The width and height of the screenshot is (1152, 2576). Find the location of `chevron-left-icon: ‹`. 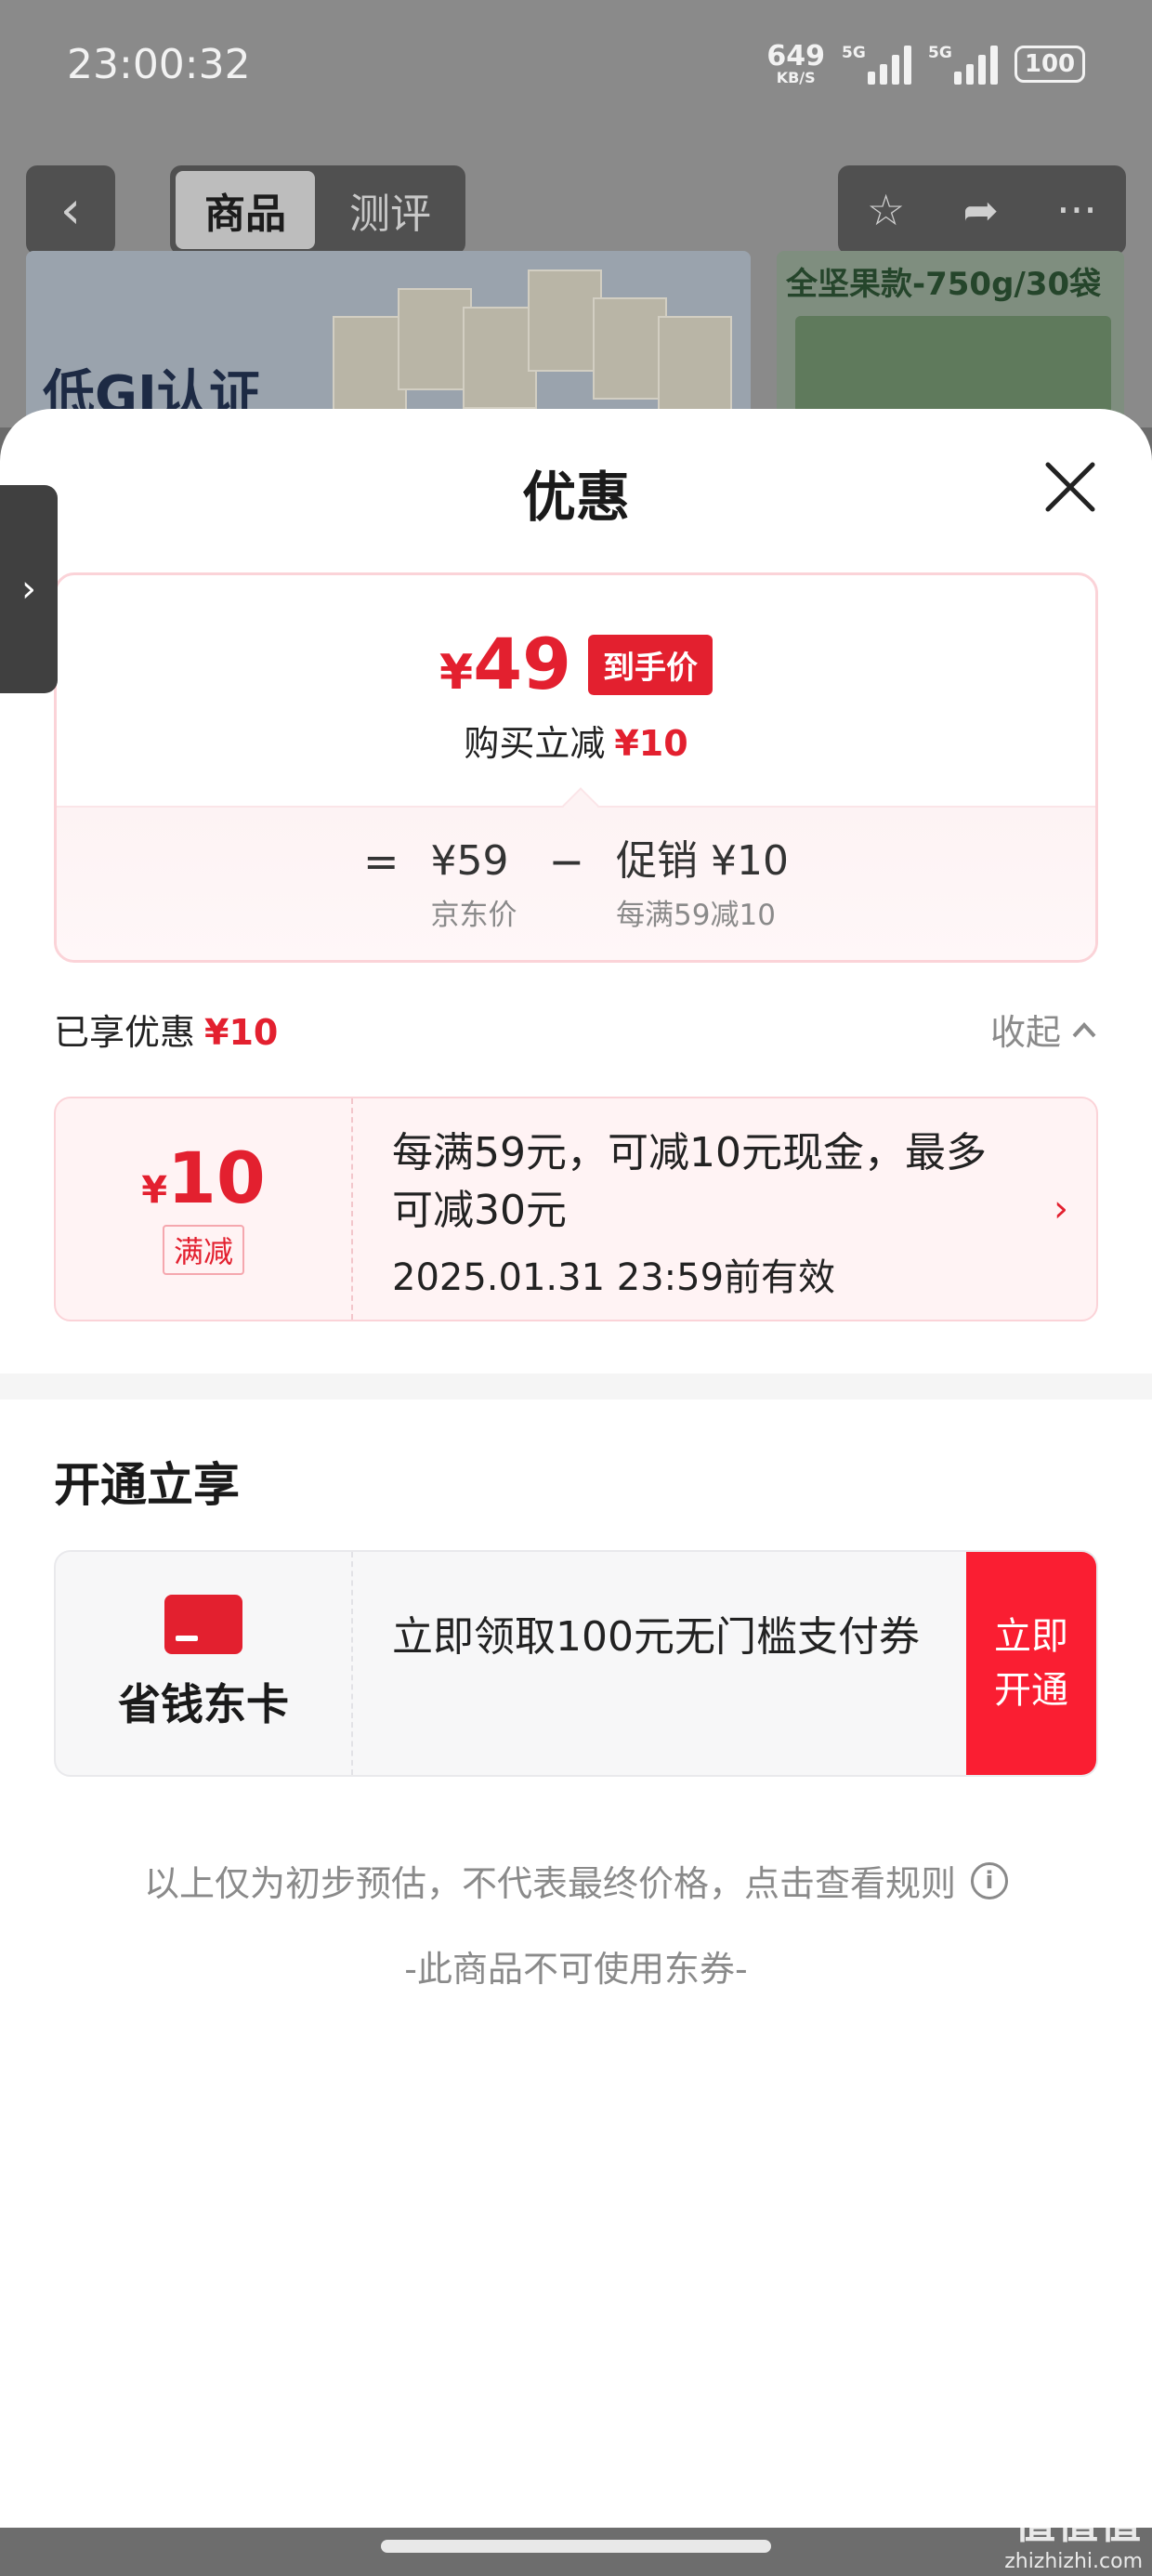

chevron-left-icon: ‹ is located at coordinates (70, 210).